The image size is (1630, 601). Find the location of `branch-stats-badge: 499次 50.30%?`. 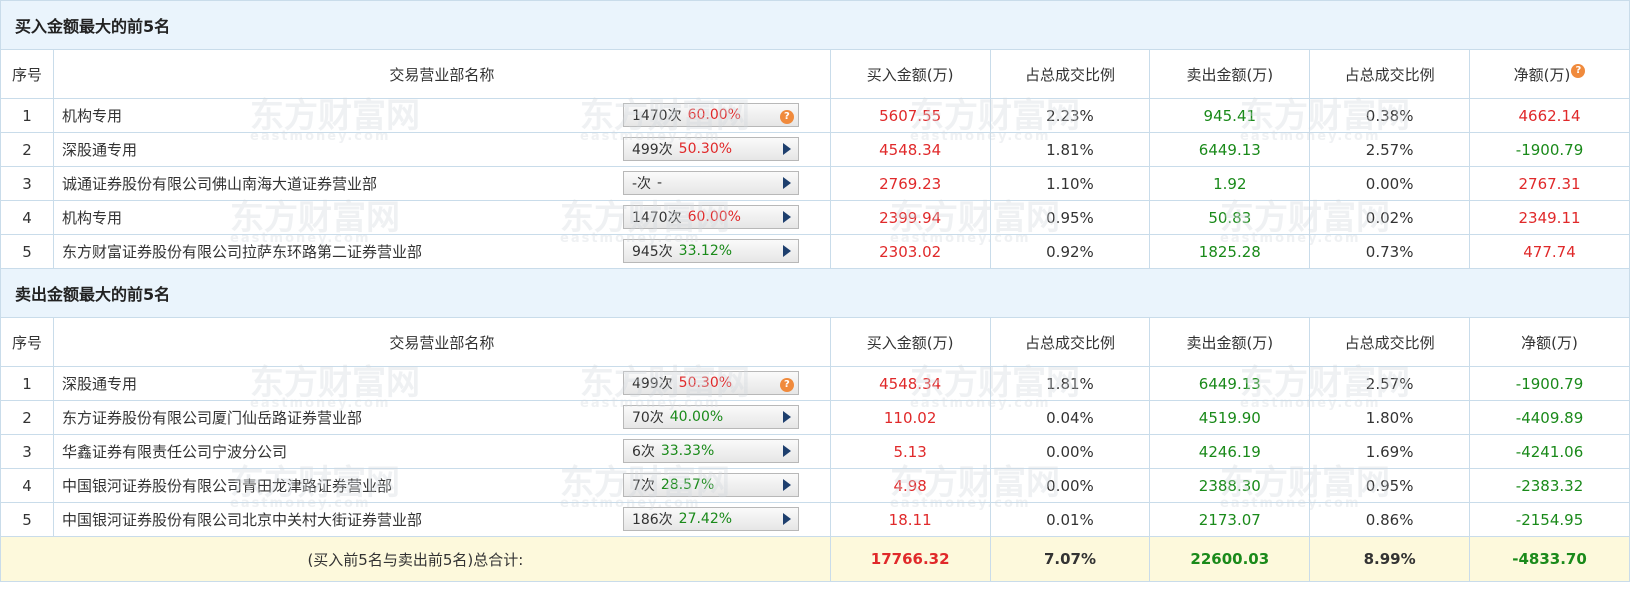

branch-stats-badge: 499次 50.30%? is located at coordinates (710, 383).